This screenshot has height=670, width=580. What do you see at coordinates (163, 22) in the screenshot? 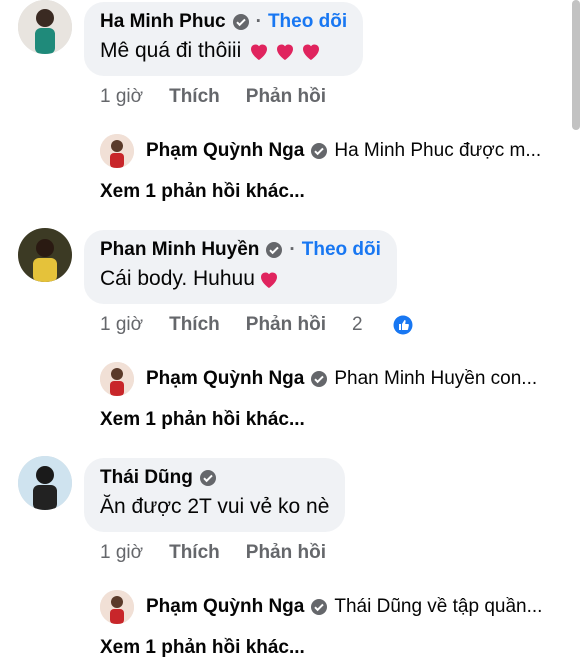
I see `commenter-name: Ha Minh Phuc` at bounding box center [163, 22].